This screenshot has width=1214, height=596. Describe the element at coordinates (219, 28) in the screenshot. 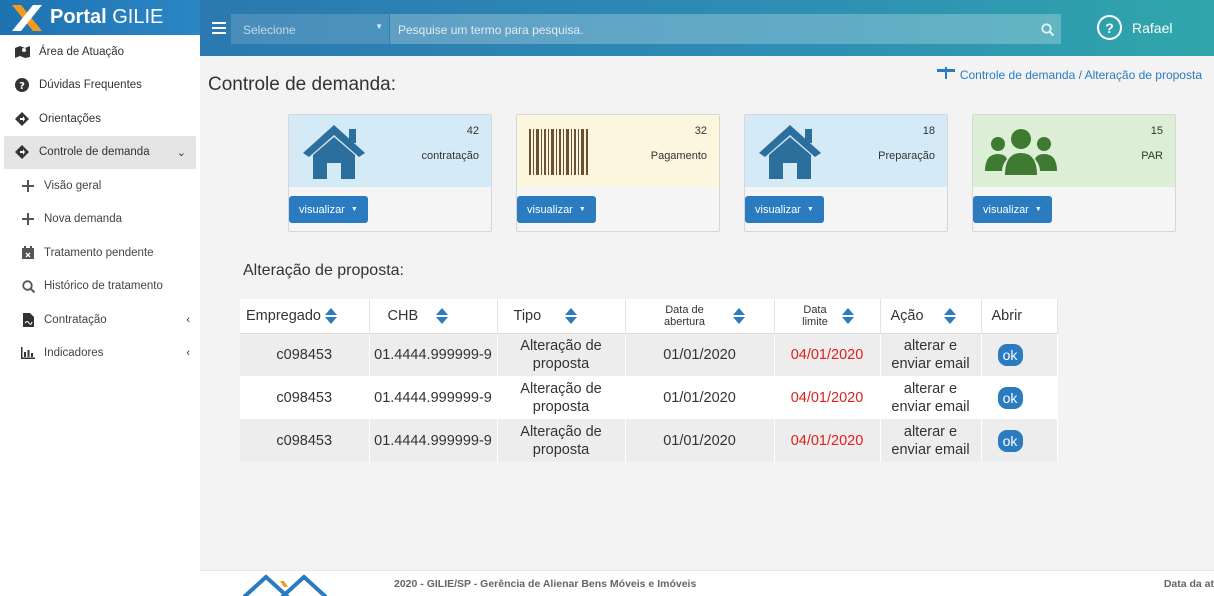

I see `hamburger-menu-icon` at that location.